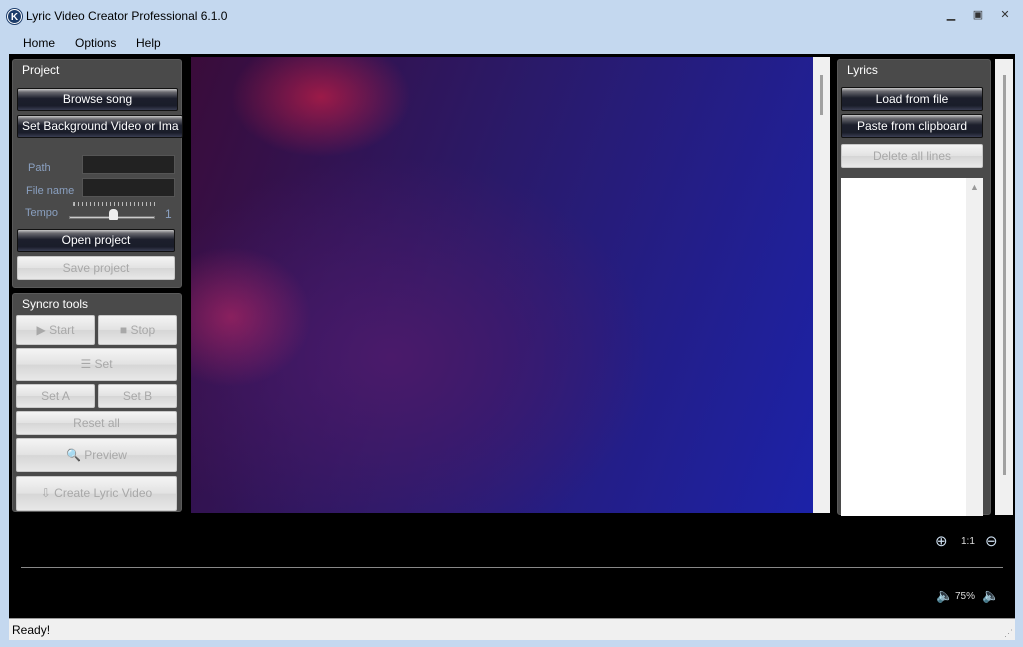 The width and height of the screenshot is (1023, 647). Describe the element at coordinates (978, 15) in the screenshot. I see `maximize-icon: ▣` at that location.